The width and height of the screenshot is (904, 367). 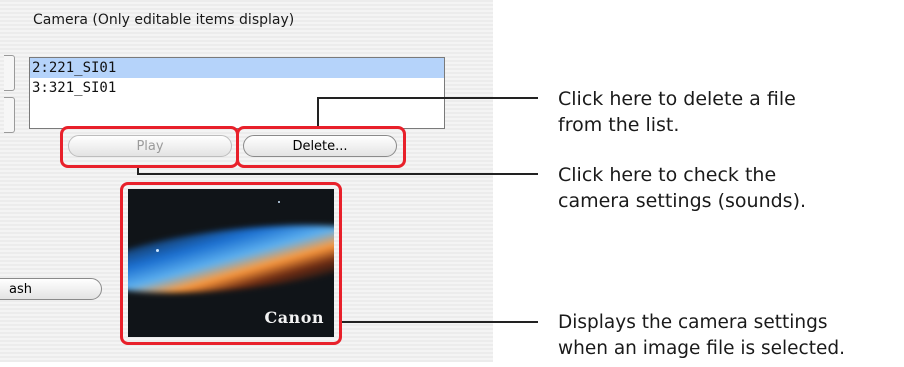 What do you see at coordinates (667, 175) in the screenshot?
I see `play-annotation-line1: Click here to check the` at bounding box center [667, 175].